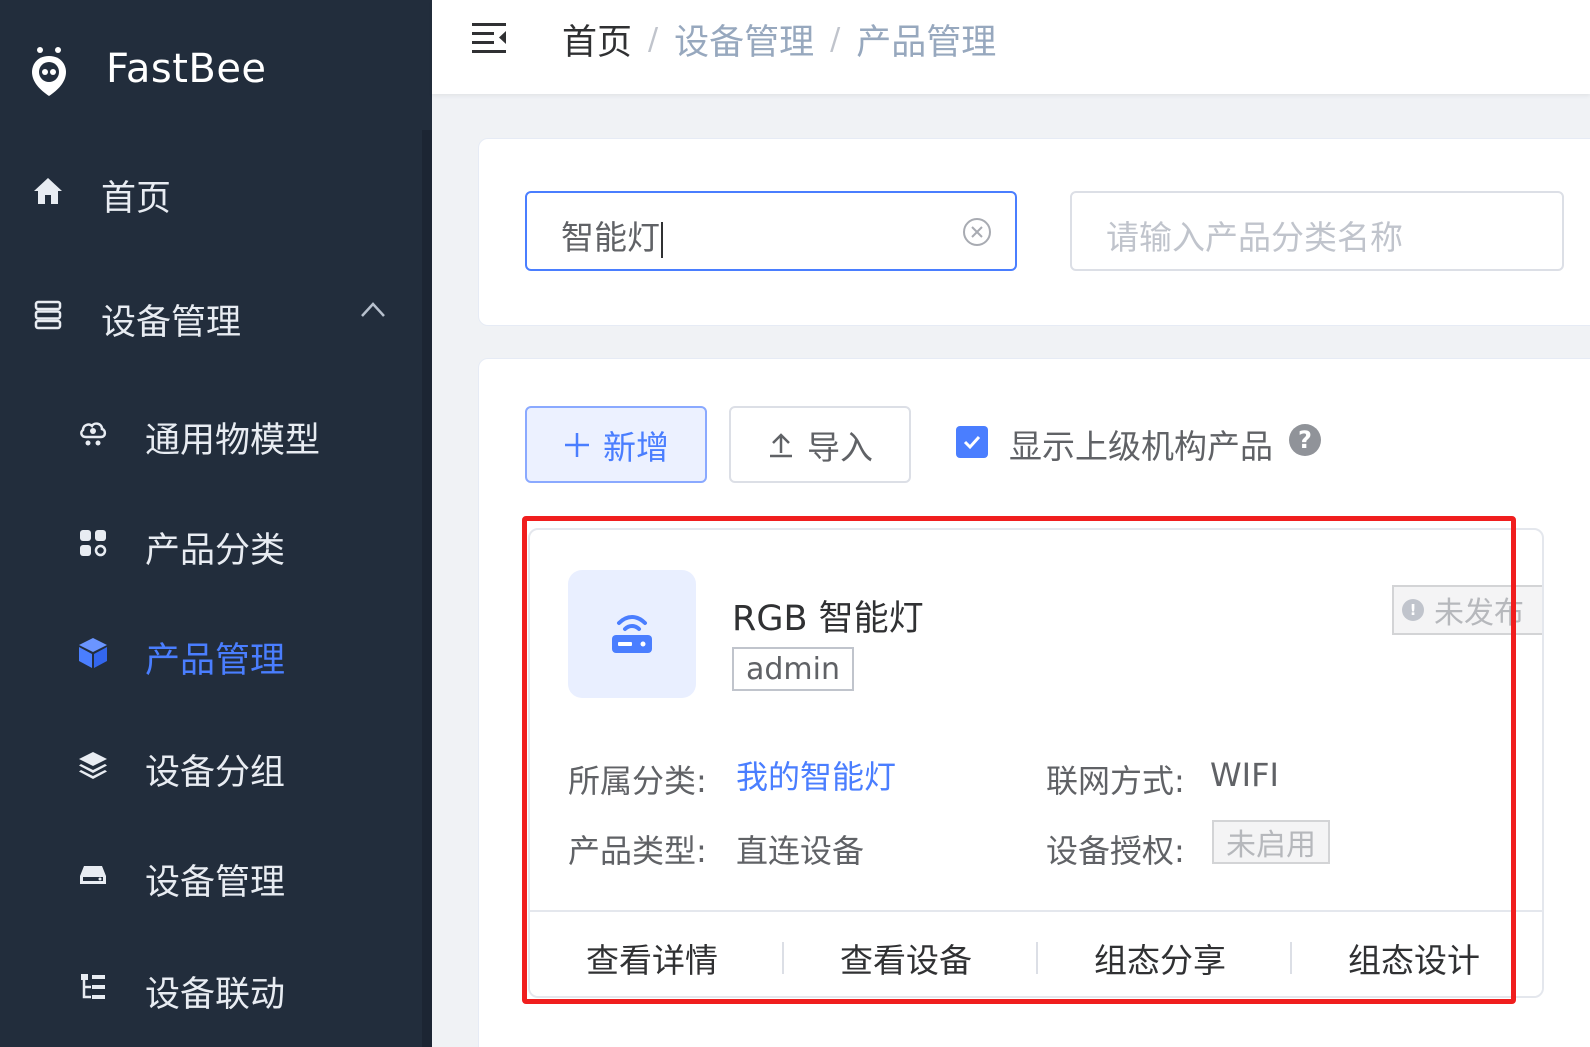  What do you see at coordinates (1271, 842) in the screenshot?
I see `auth-tag: 未启用` at bounding box center [1271, 842].